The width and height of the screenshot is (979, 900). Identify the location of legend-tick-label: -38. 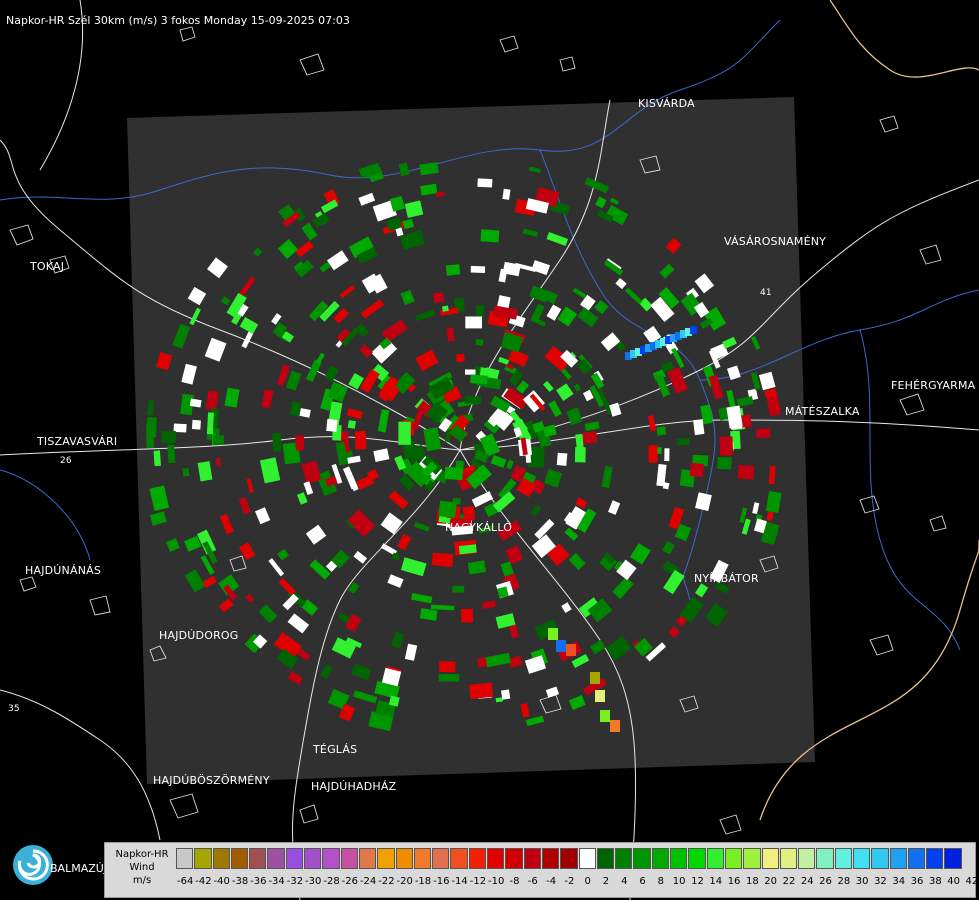
(240, 881).